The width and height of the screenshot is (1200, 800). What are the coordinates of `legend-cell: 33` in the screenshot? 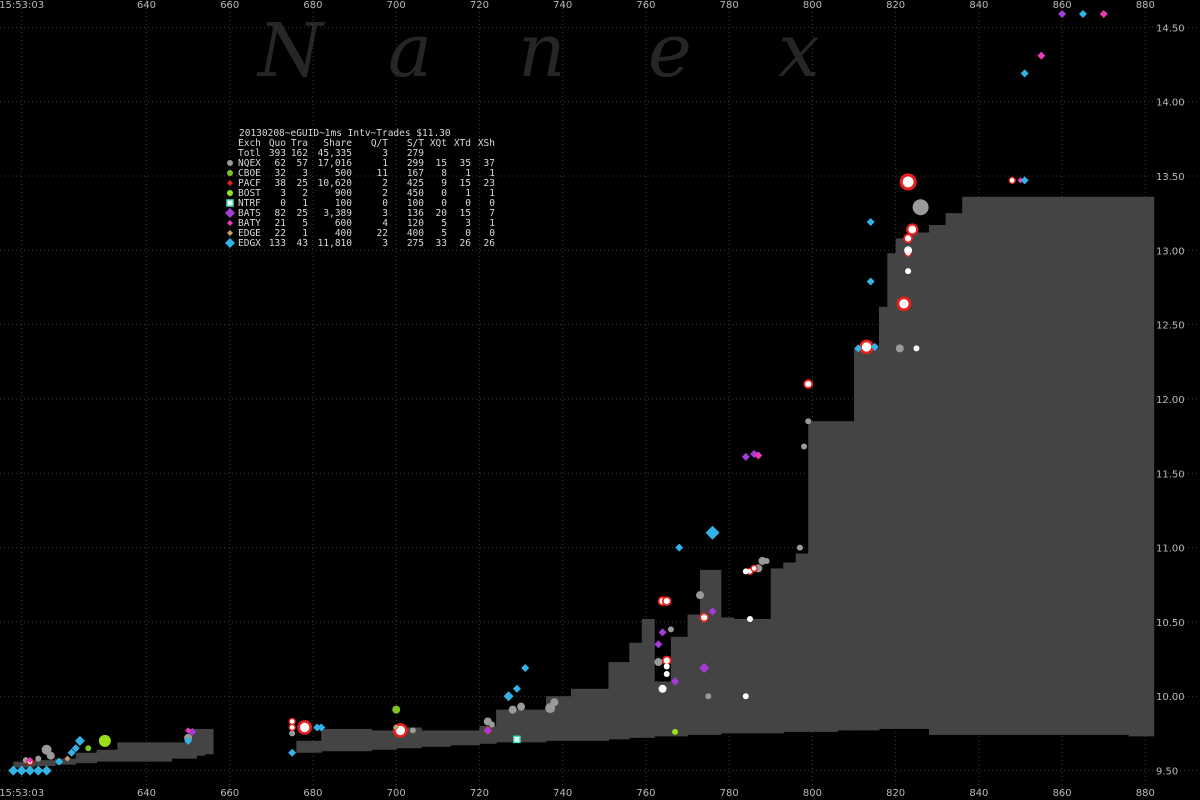 It's located at (441, 243).